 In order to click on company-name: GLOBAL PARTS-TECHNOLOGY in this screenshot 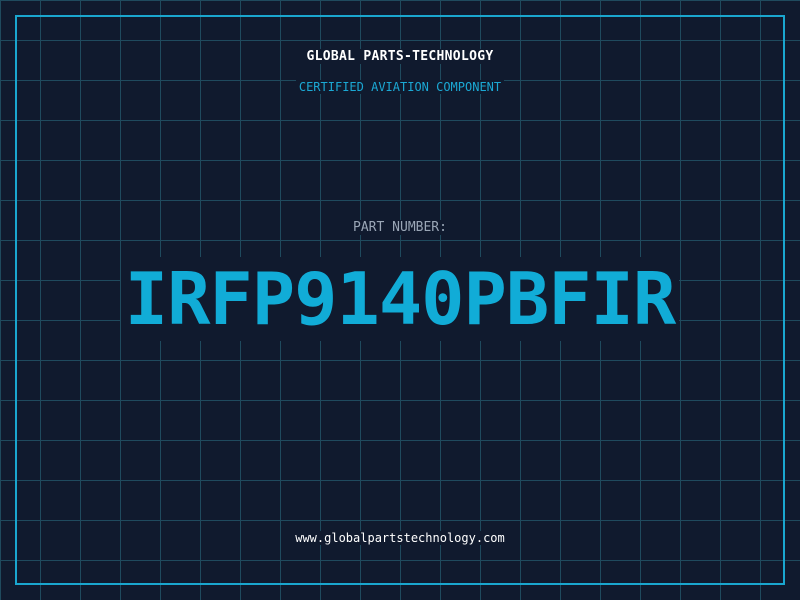, I will do `click(400, 56)`.